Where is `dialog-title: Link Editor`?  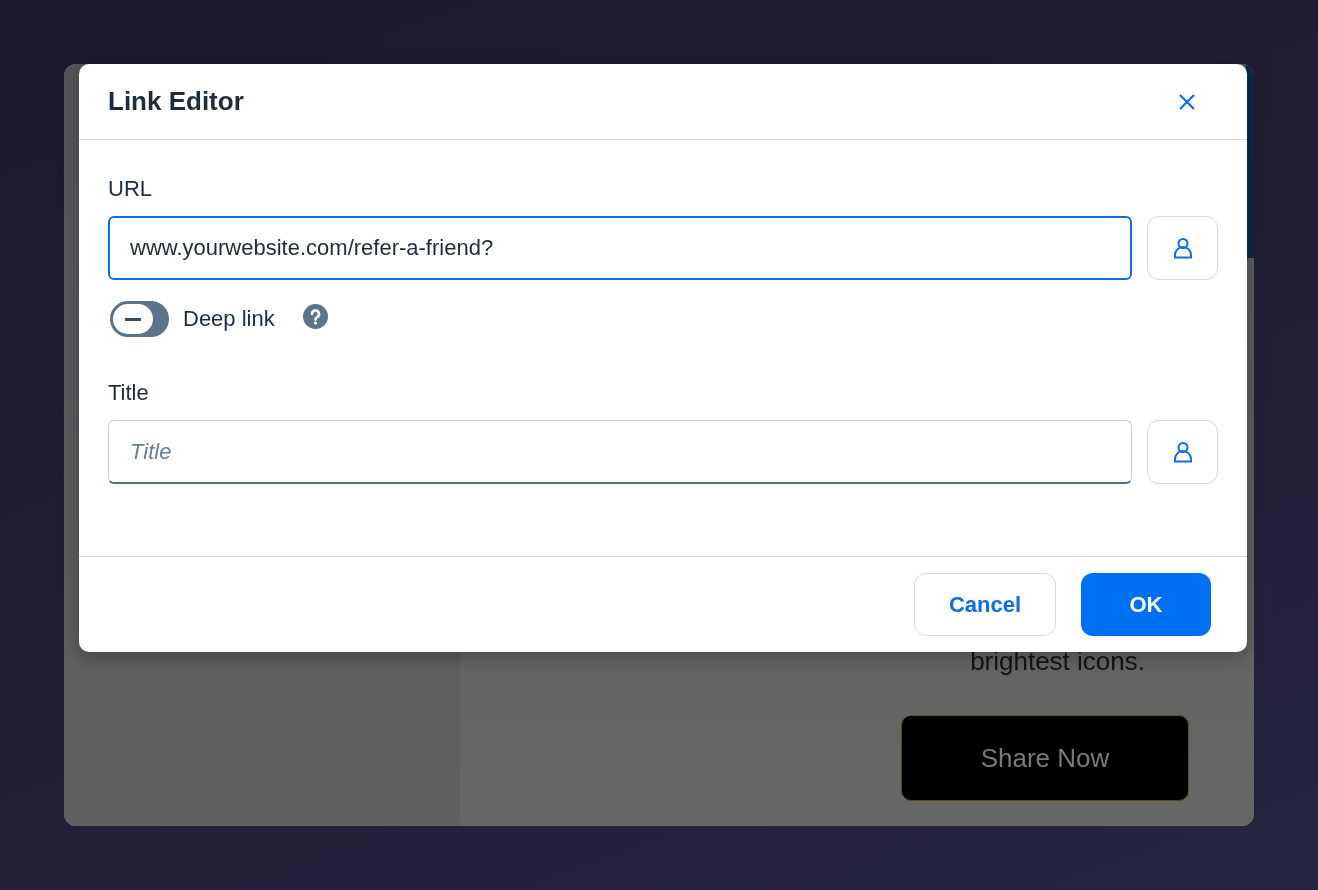 dialog-title: Link Editor is located at coordinates (176, 101).